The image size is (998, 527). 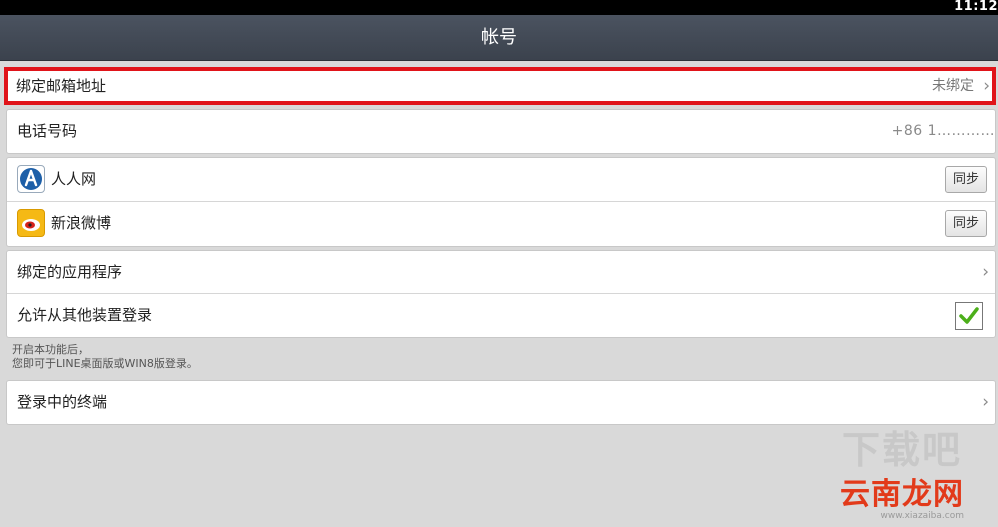 I want to click on checkmark-icon, so click(x=969, y=315).